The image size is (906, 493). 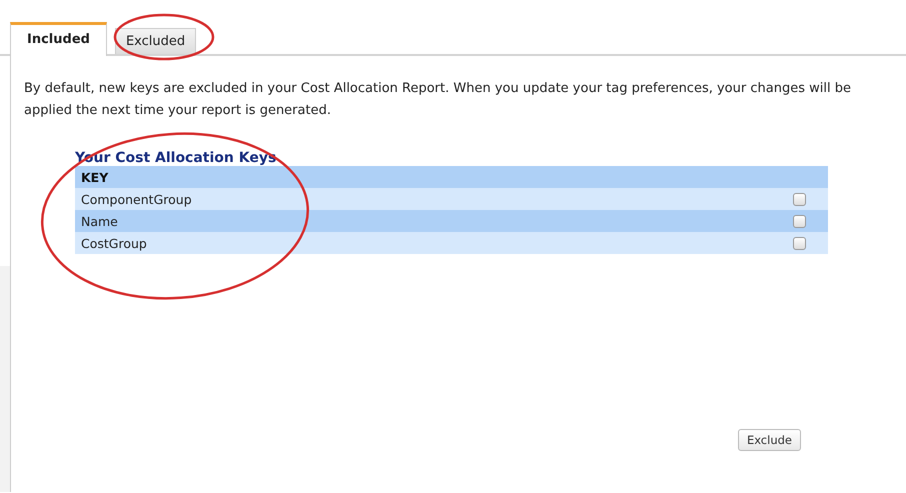 What do you see at coordinates (438, 100) in the screenshot?
I see `description-text: By default, new keys are excluded in your Cost Allocation Report. When you update your tag preferences, your changes will be applied the next time your report is generated.` at bounding box center [438, 100].